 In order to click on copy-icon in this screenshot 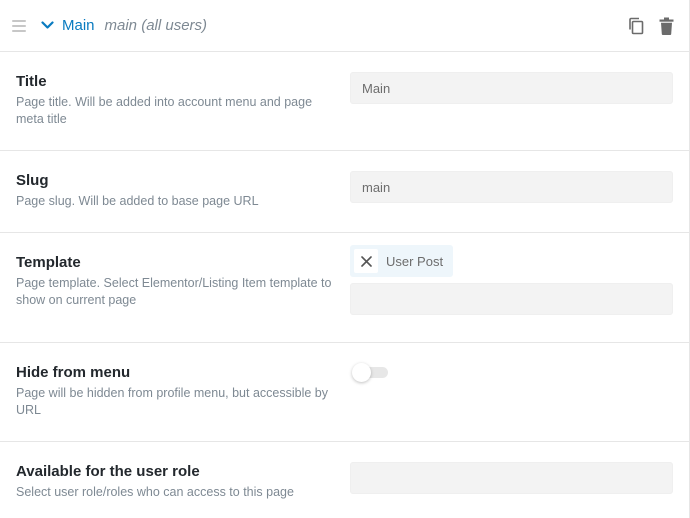, I will do `click(636, 26)`.